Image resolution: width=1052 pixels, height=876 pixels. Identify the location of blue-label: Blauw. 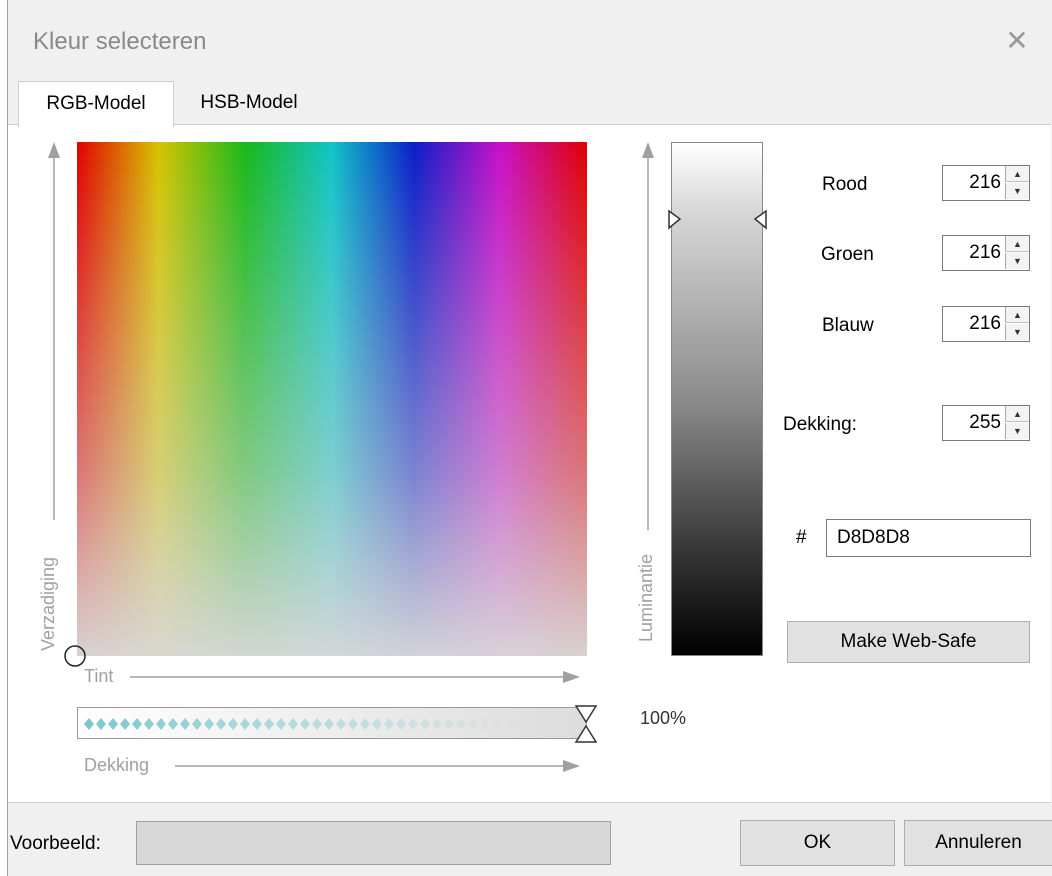
(848, 325).